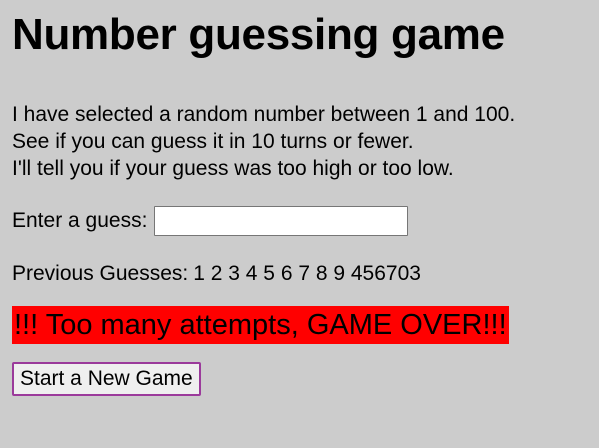 The height and width of the screenshot is (448, 599). I want to click on guess-form: Enter a guess:, so click(299, 221).